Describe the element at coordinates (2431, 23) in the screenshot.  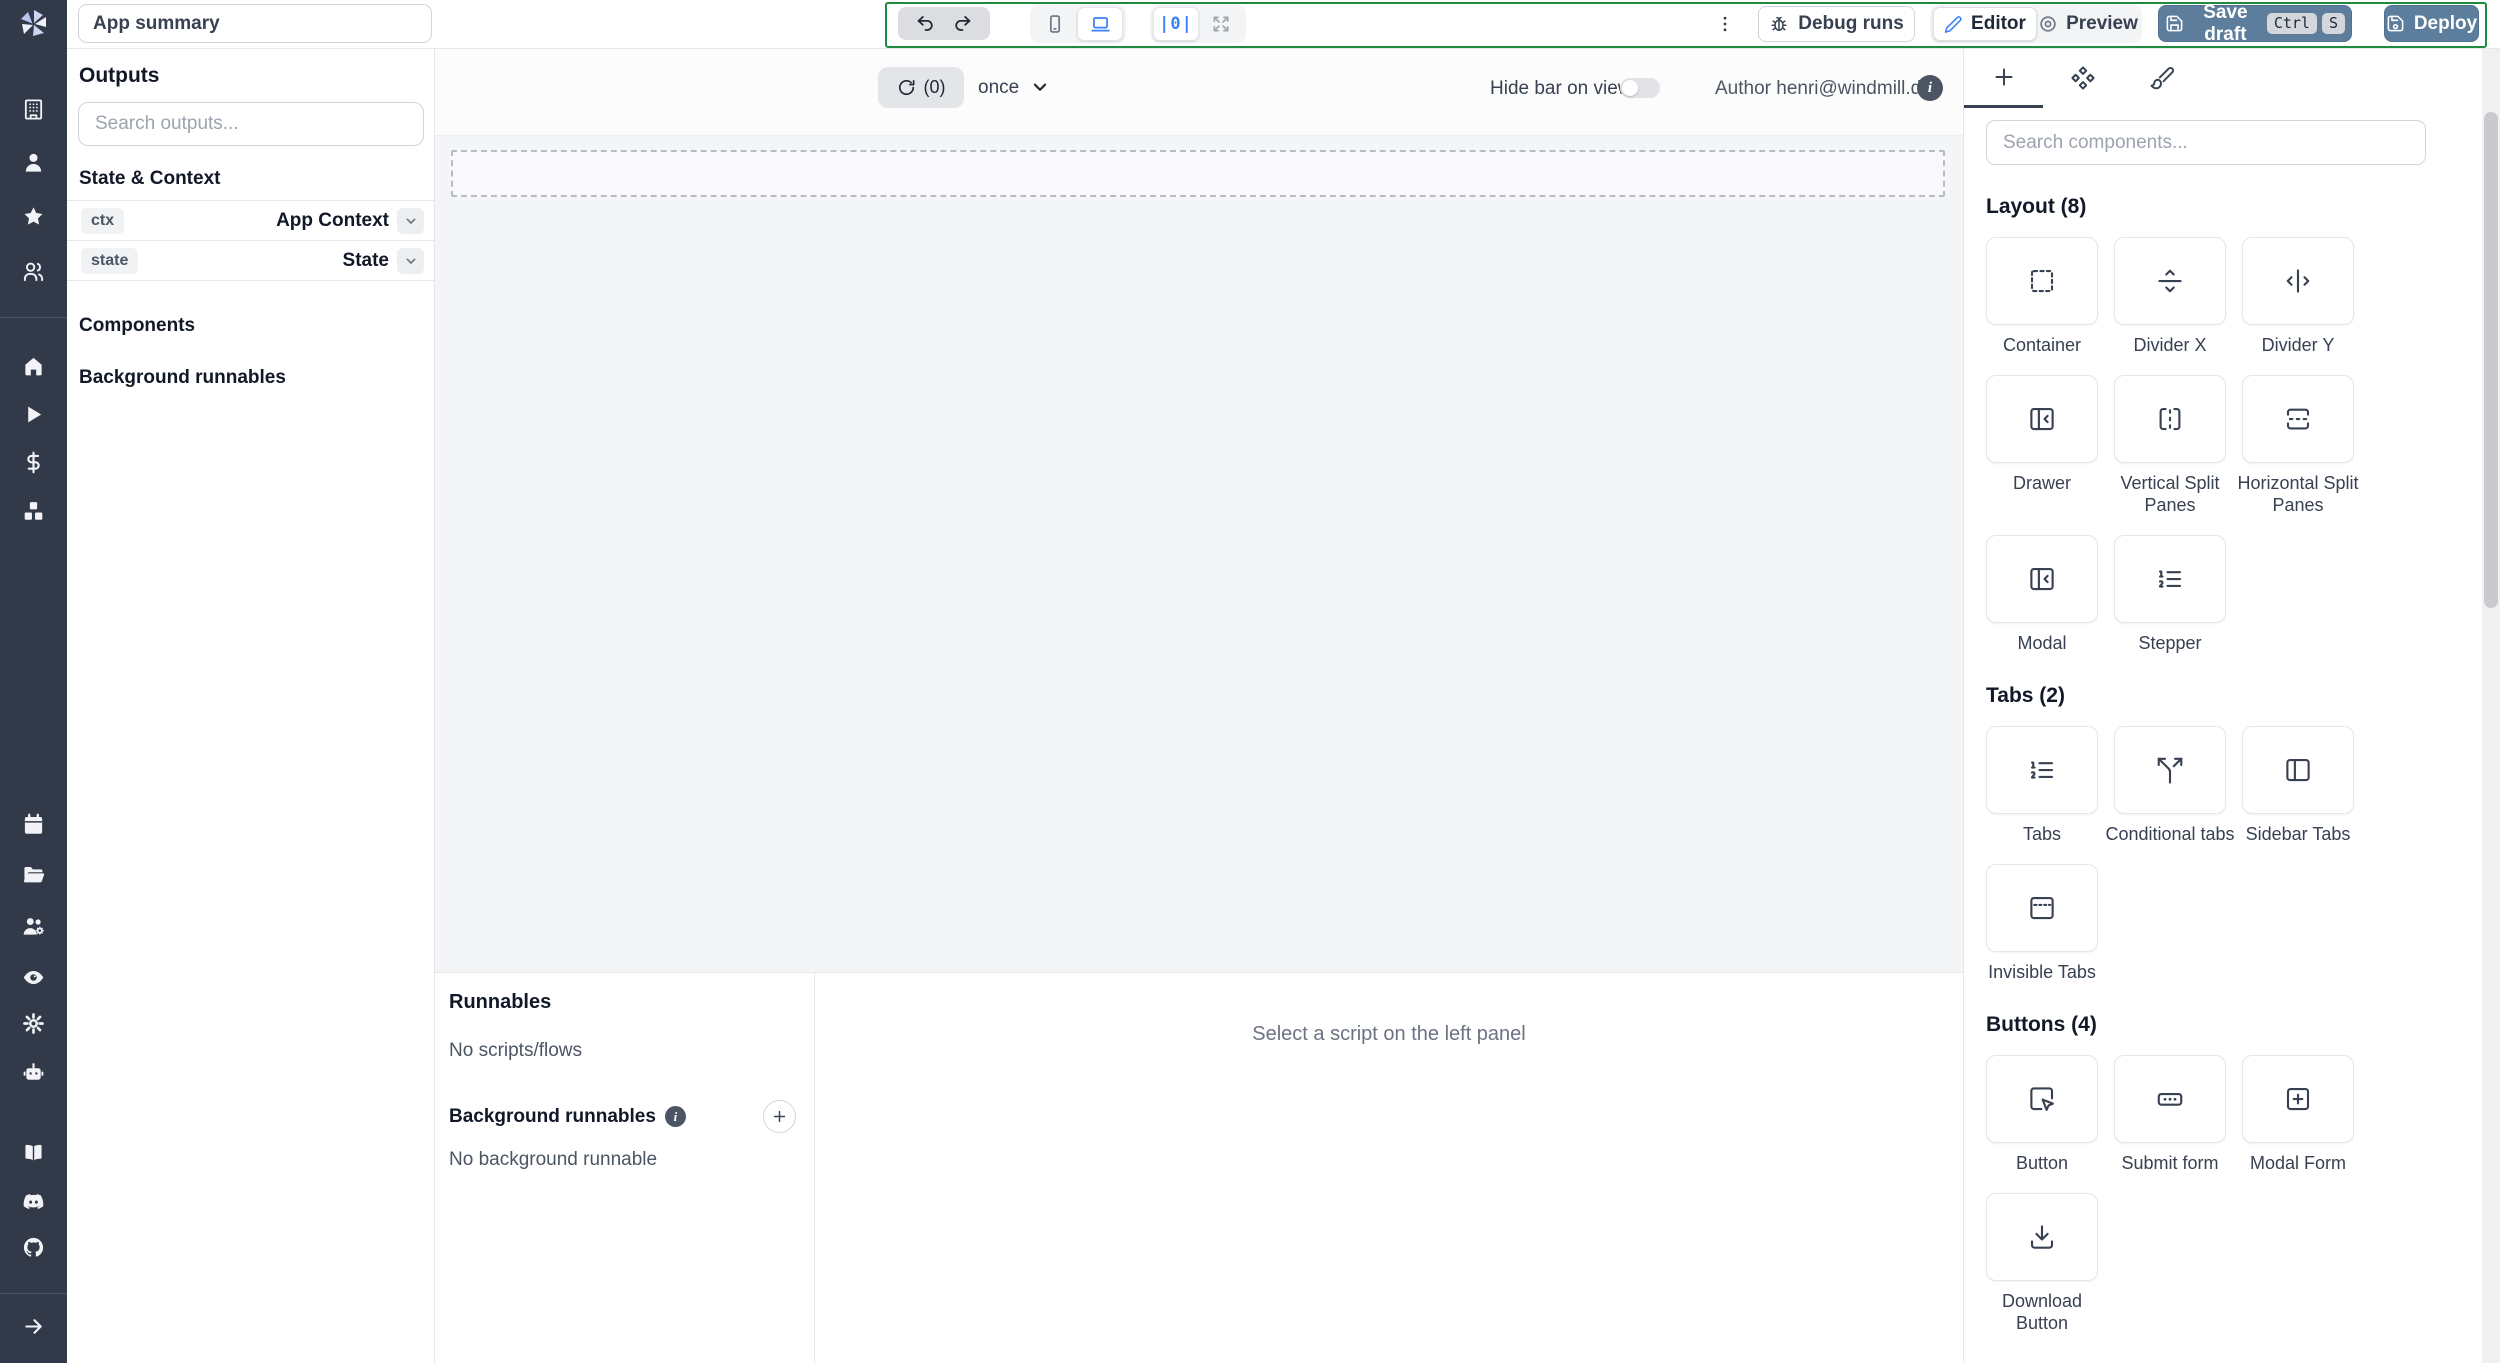
I see `deploy-button: Deploy` at that location.